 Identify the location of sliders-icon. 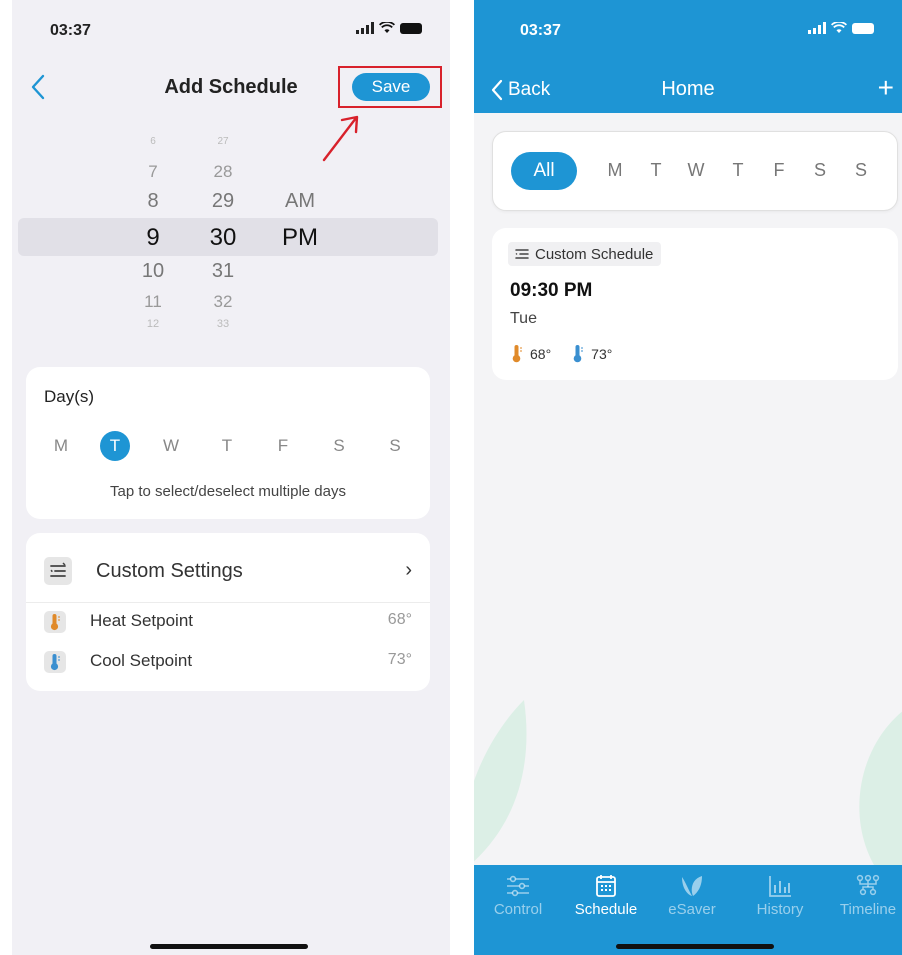
(518, 886).